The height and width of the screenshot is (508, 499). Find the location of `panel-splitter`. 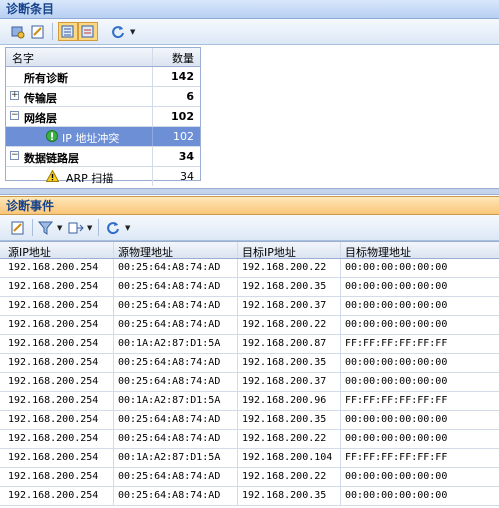

panel-splitter is located at coordinates (249, 191).